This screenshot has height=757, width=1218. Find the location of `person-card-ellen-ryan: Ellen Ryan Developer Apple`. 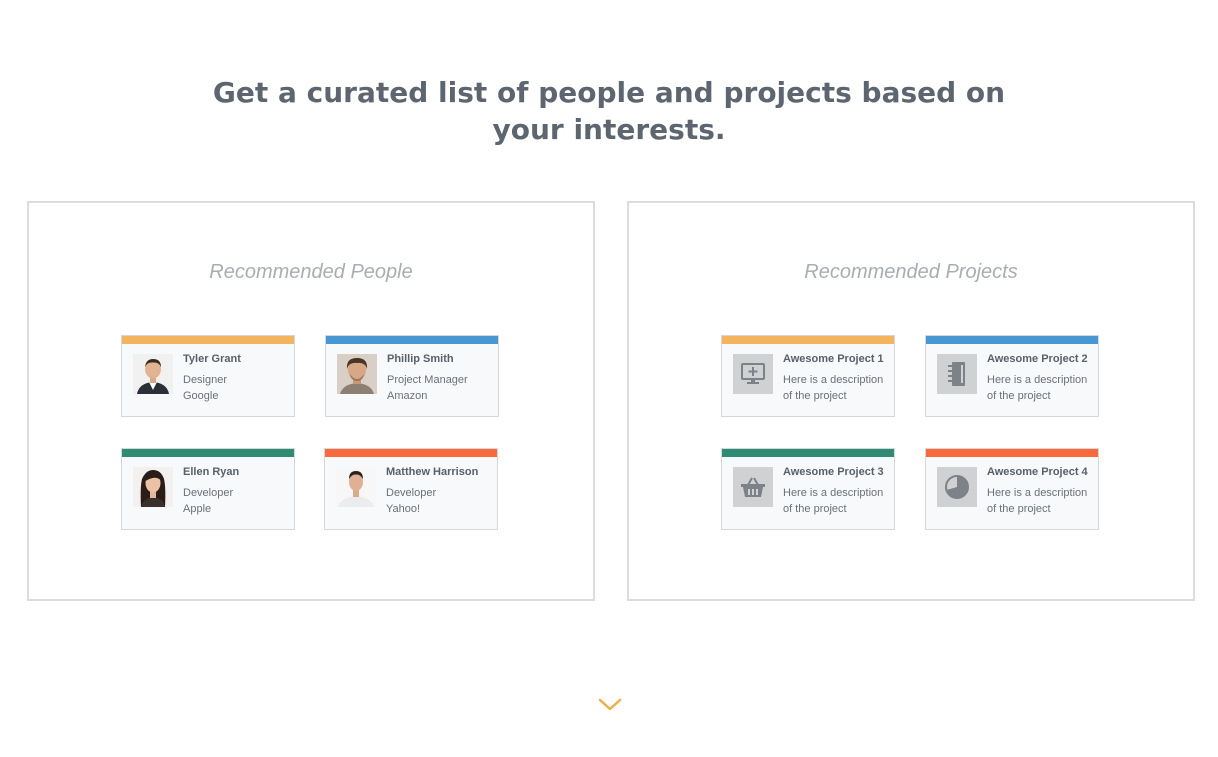

person-card-ellen-ryan: Ellen Ryan Developer Apple is located at coordinates (208, 489).